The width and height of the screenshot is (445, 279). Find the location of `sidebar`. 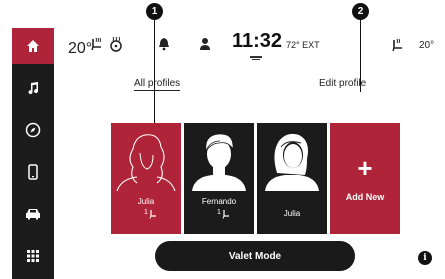

sidebar is located at coordinates (33, 153).